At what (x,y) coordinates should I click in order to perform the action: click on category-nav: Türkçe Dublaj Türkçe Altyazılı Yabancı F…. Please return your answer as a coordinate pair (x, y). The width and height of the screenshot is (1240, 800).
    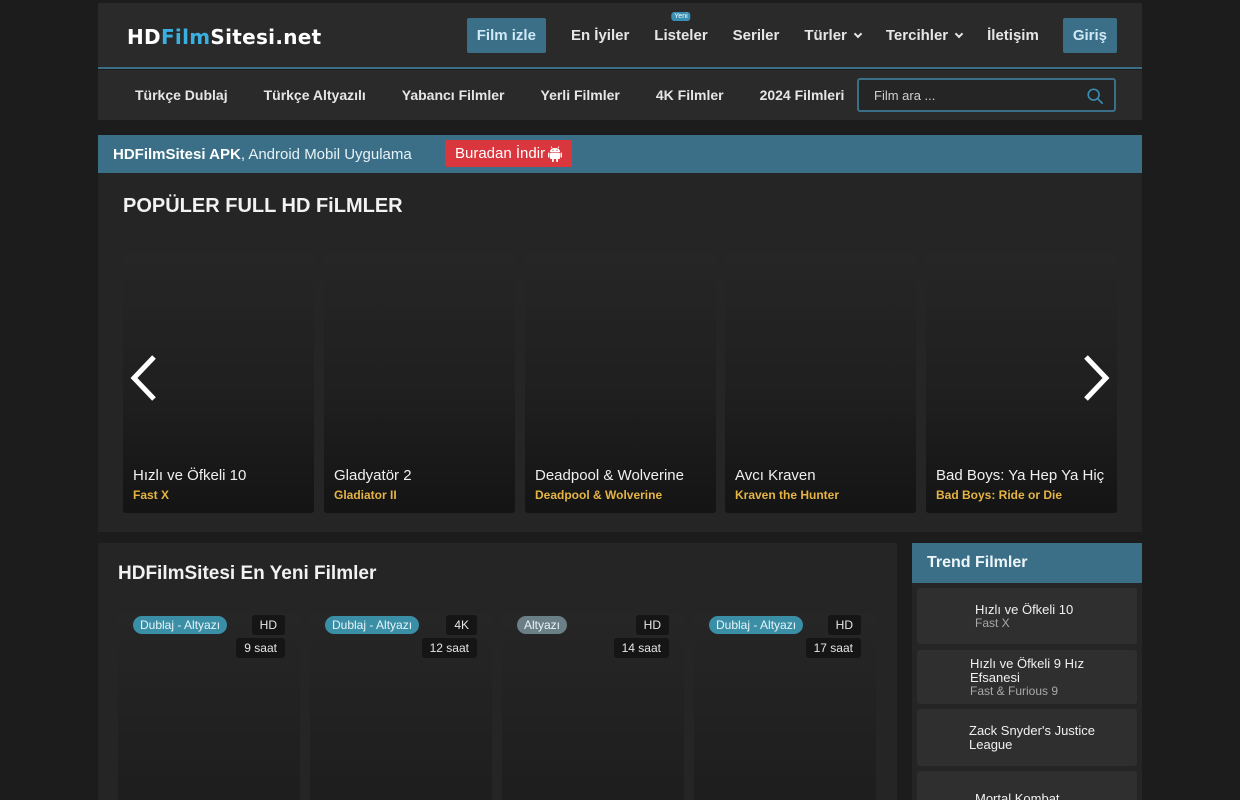
    Looking at the image, I should click on (507, 95).